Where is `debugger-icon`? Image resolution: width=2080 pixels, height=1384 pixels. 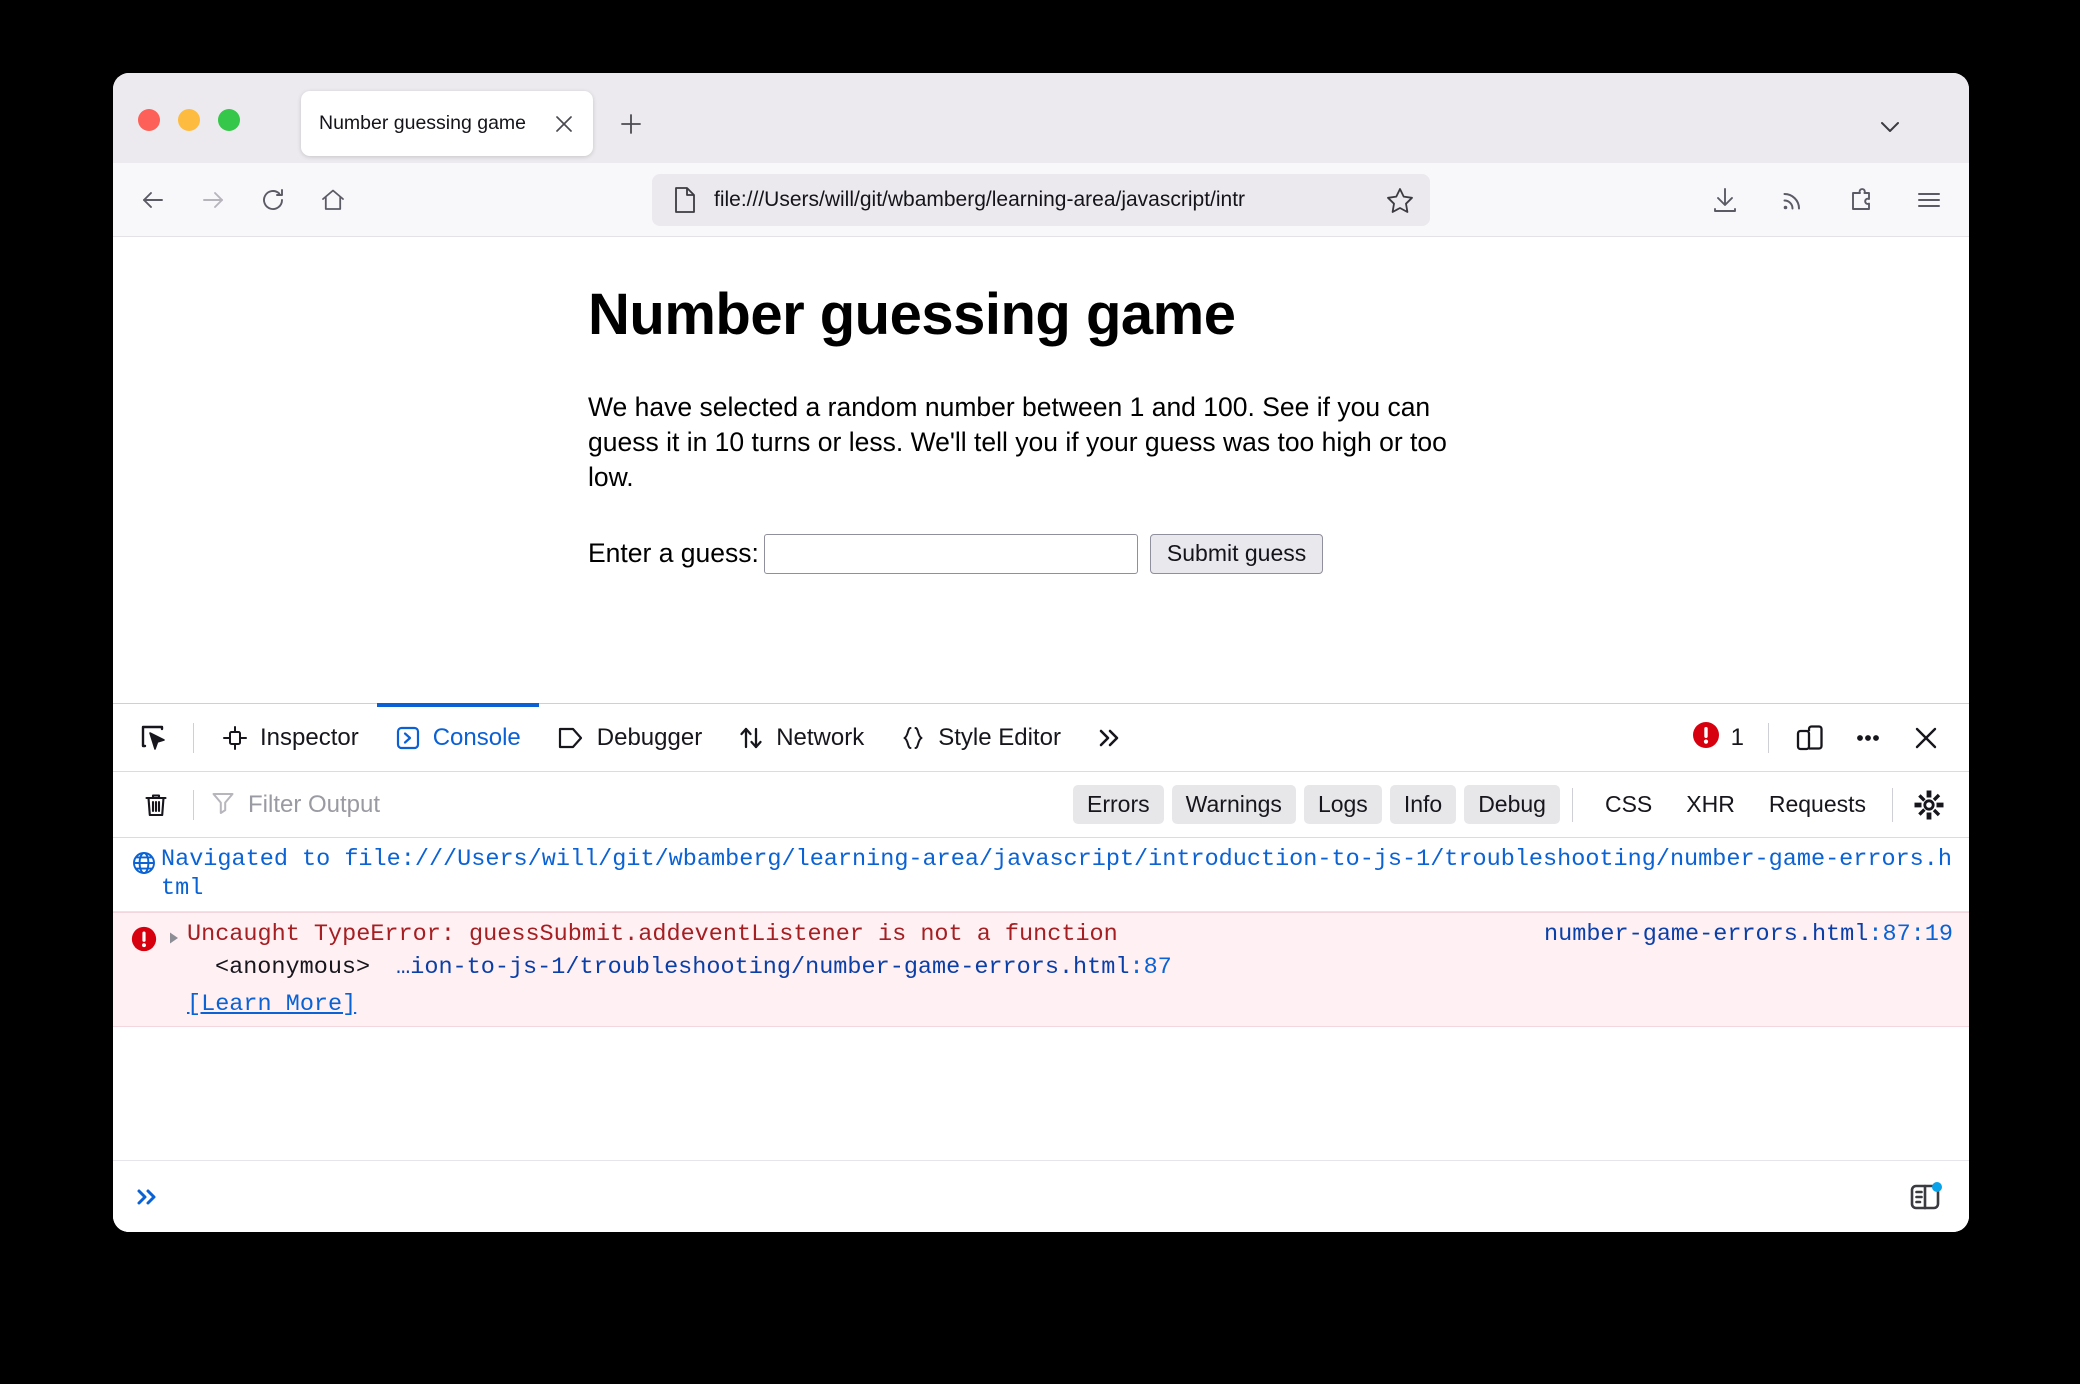
debugger-icon is located at coordinates (571, 738).